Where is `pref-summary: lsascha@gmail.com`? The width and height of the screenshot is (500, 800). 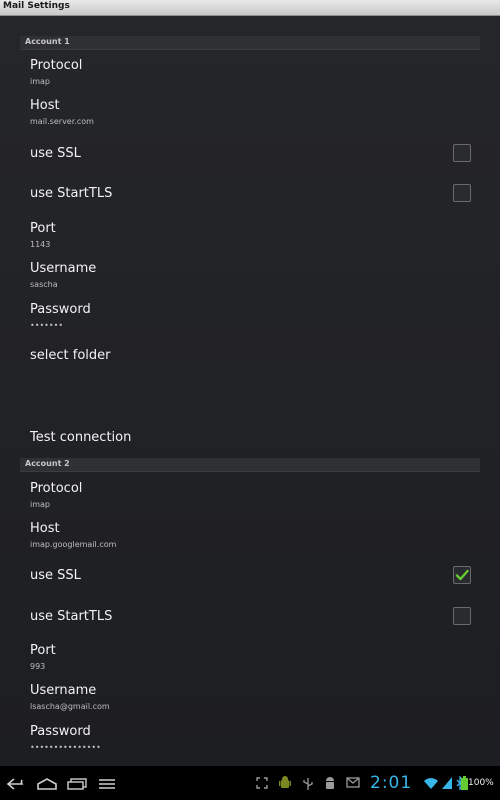
pref-summary: lsascha@gmail.com is located at coordinates (70, 706).